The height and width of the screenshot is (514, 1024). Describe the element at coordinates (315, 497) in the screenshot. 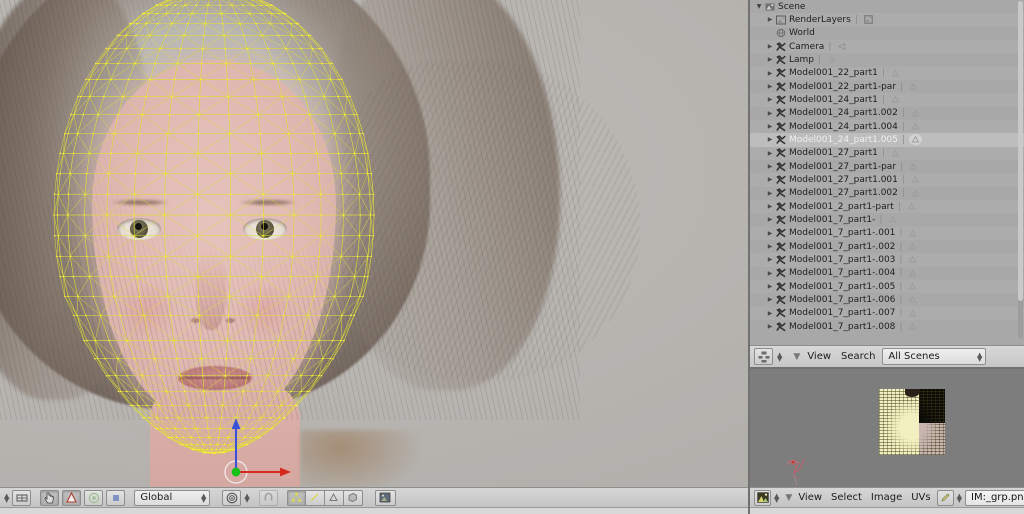

I see `edge-select-icon` at that location.